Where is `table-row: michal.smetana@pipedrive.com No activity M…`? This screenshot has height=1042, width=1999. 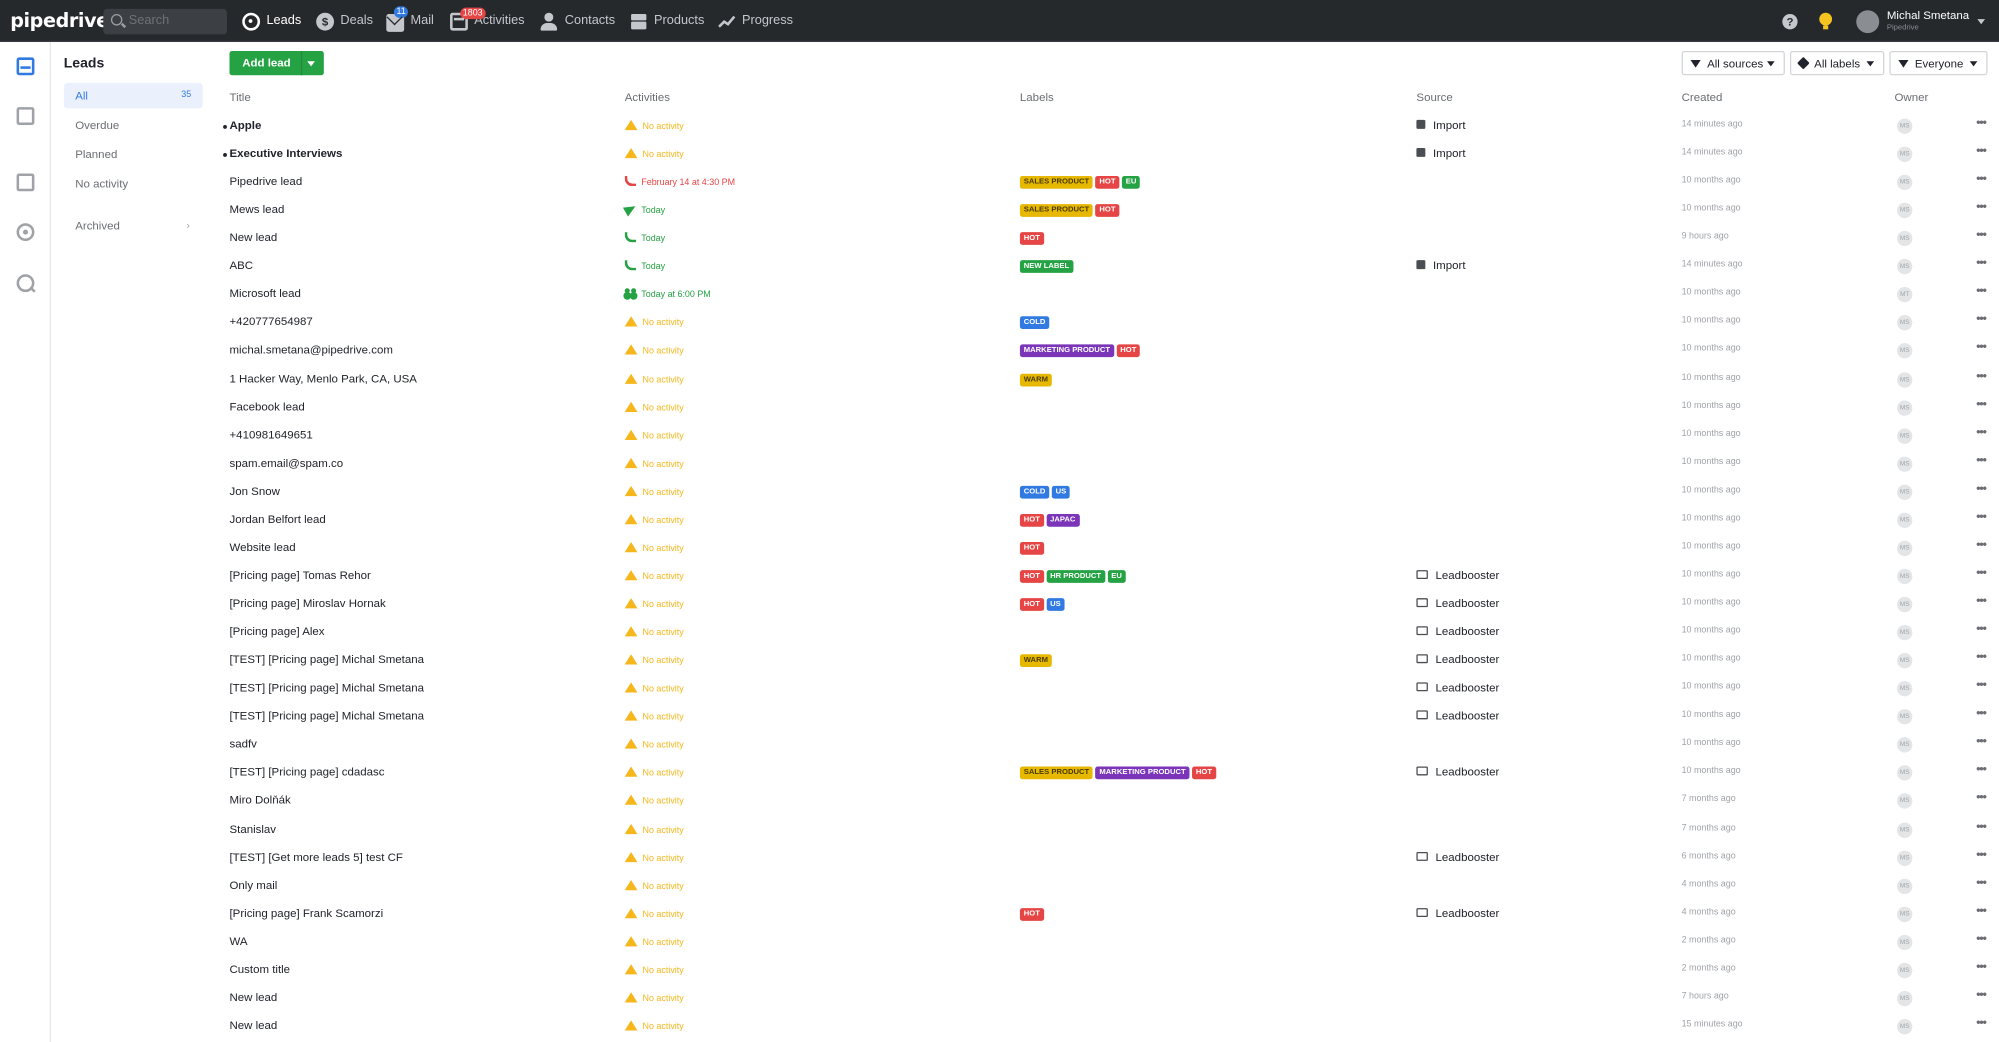 table-row: michal.smetana@pipedrive.com No activity M… is located at coordinates (1104, 351).